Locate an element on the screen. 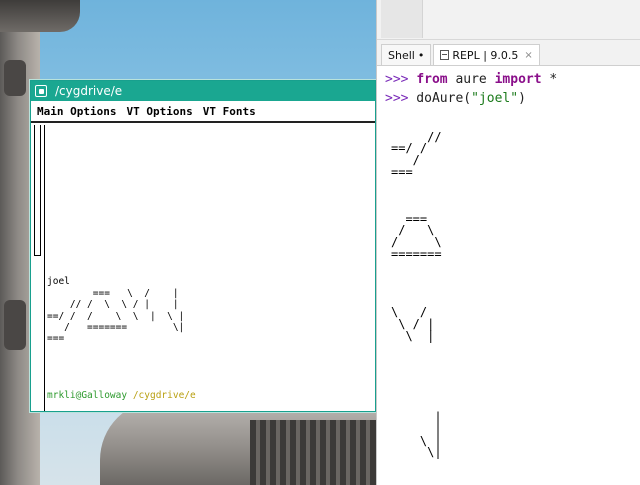 The image size is (640, 485). function-call: doAure( is located at coordinates (440, 98).